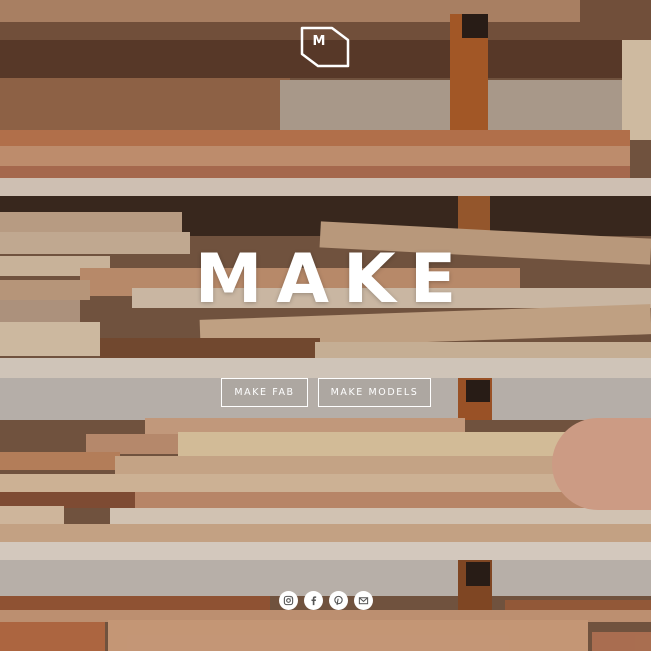 The height and width of the screenshot is (651, 651). I want to click on instagram-icon, so click(288, 600).